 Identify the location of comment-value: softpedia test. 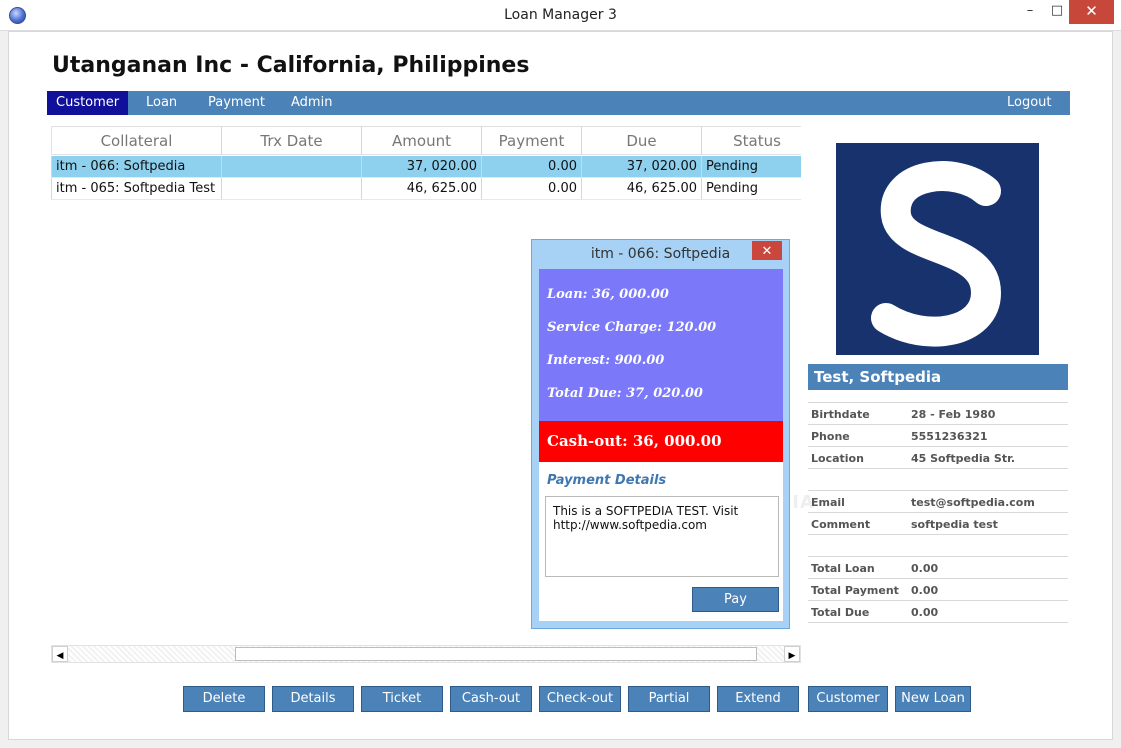
(954, 524).